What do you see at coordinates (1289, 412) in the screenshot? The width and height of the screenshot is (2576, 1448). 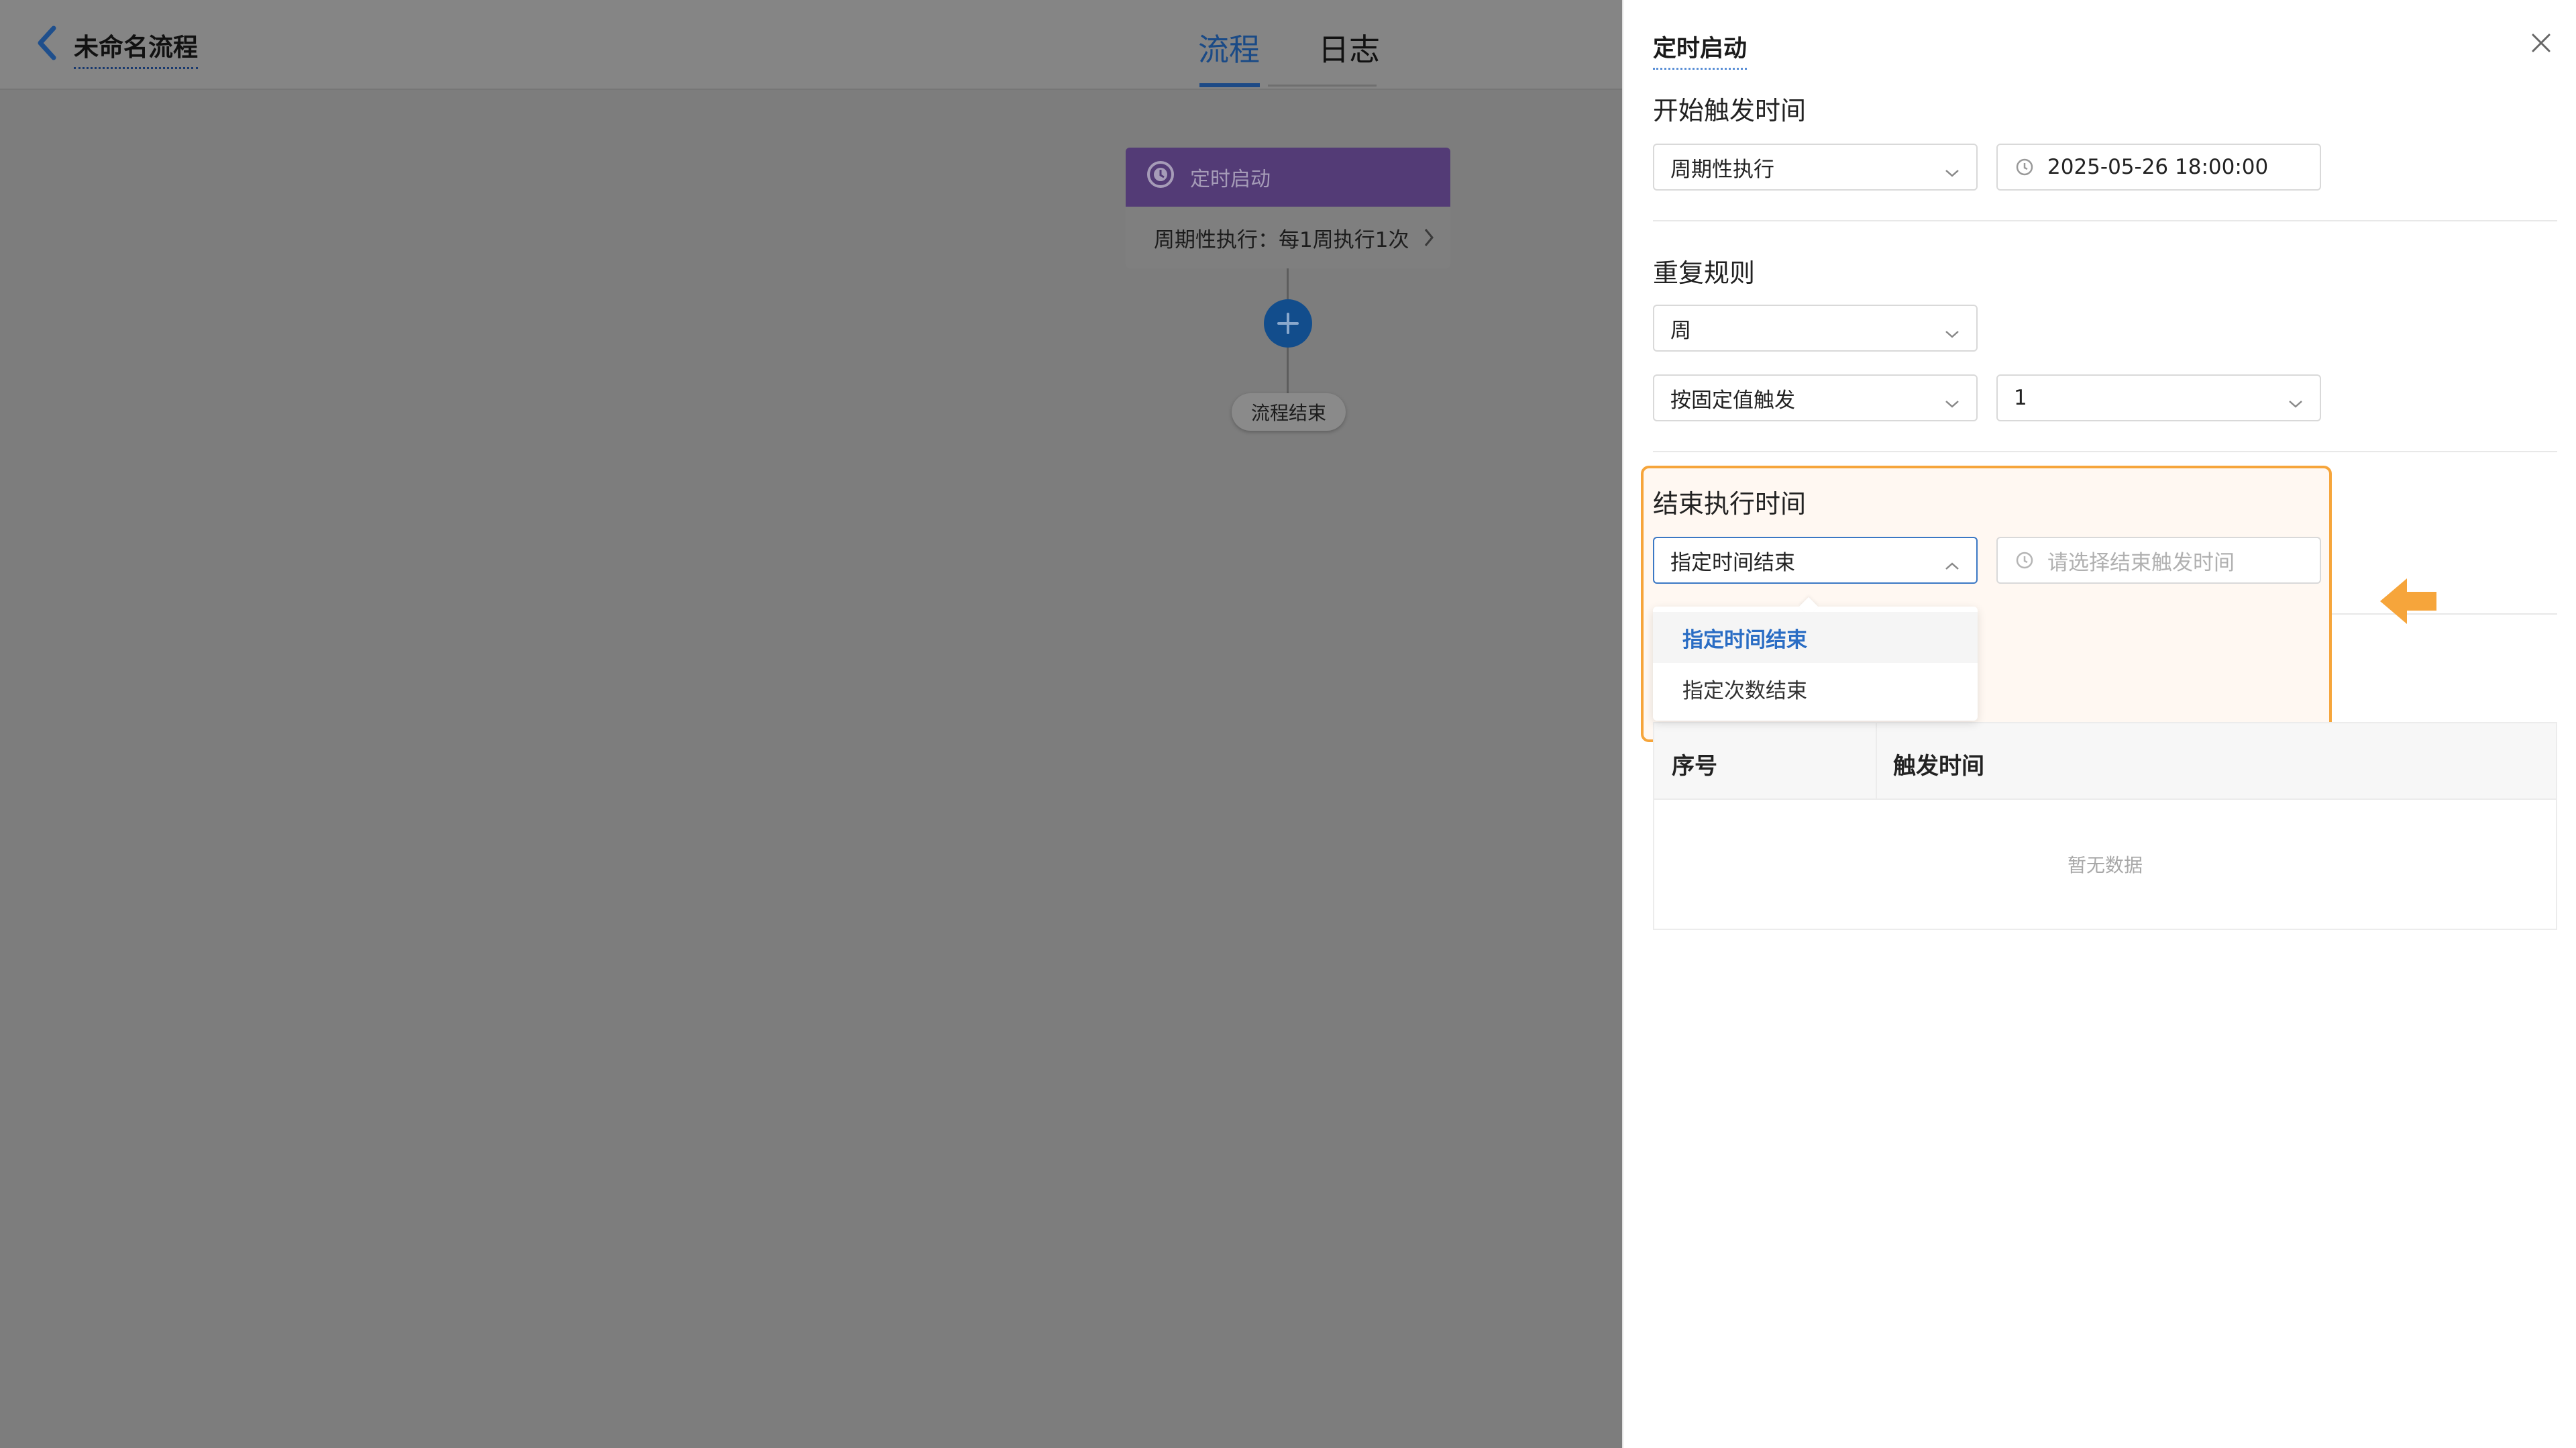 I see `end-node: 流程结束` at bounding box center [1289, 412].